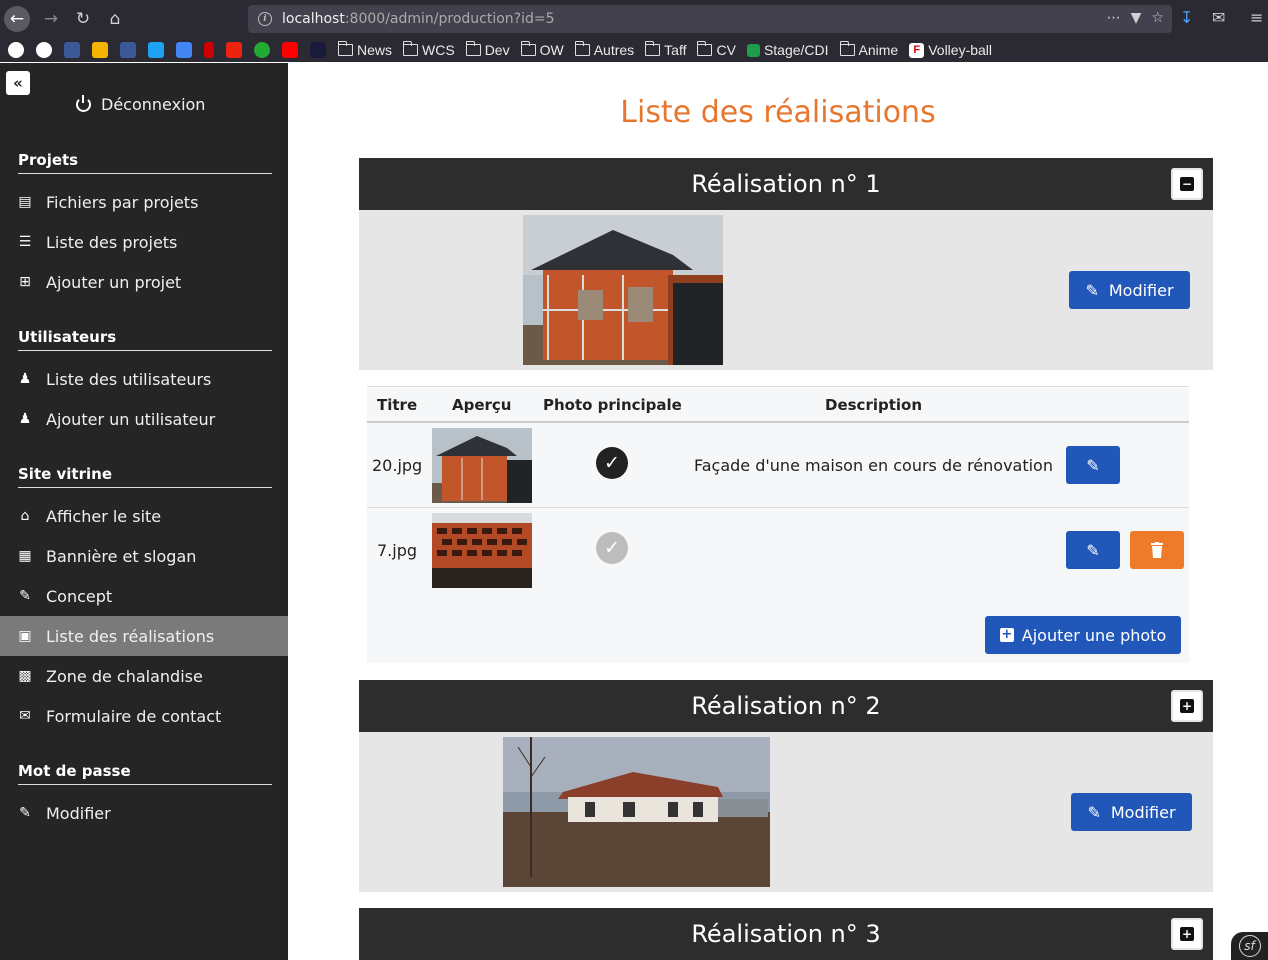  Describe the element at coordinates (1186, 17) in the screenshot. I see `download-icon: ↧` at that location.